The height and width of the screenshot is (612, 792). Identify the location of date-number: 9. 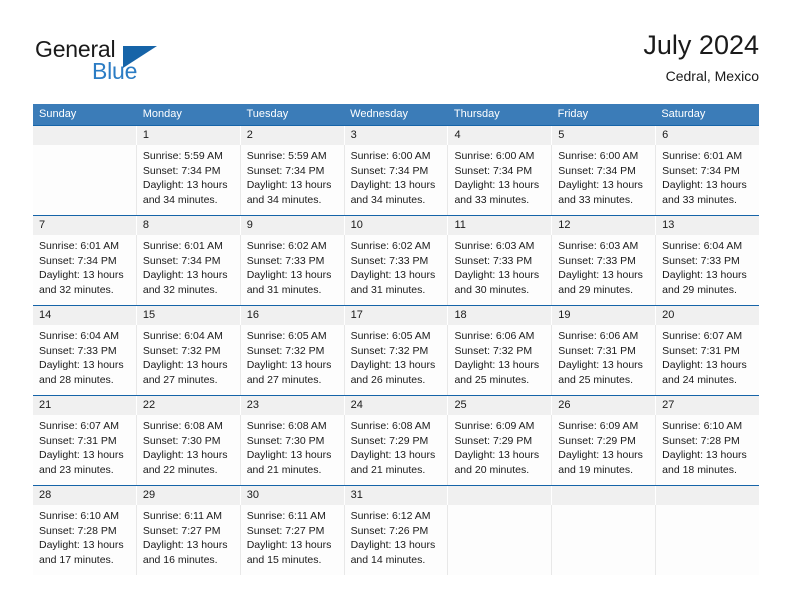
(291, 225).